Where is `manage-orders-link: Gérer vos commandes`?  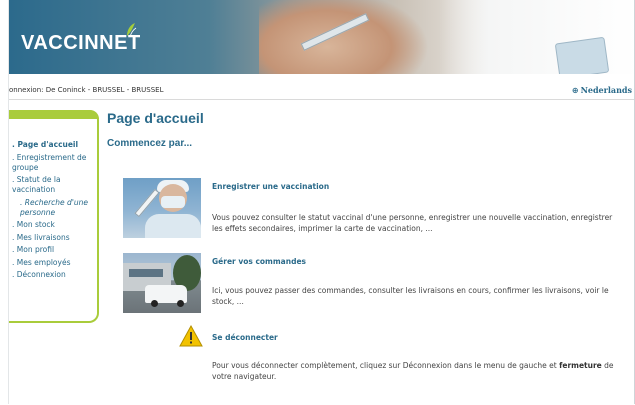
manage-orders-link: Gérer vos commandes is located at coordinates (259, 261).